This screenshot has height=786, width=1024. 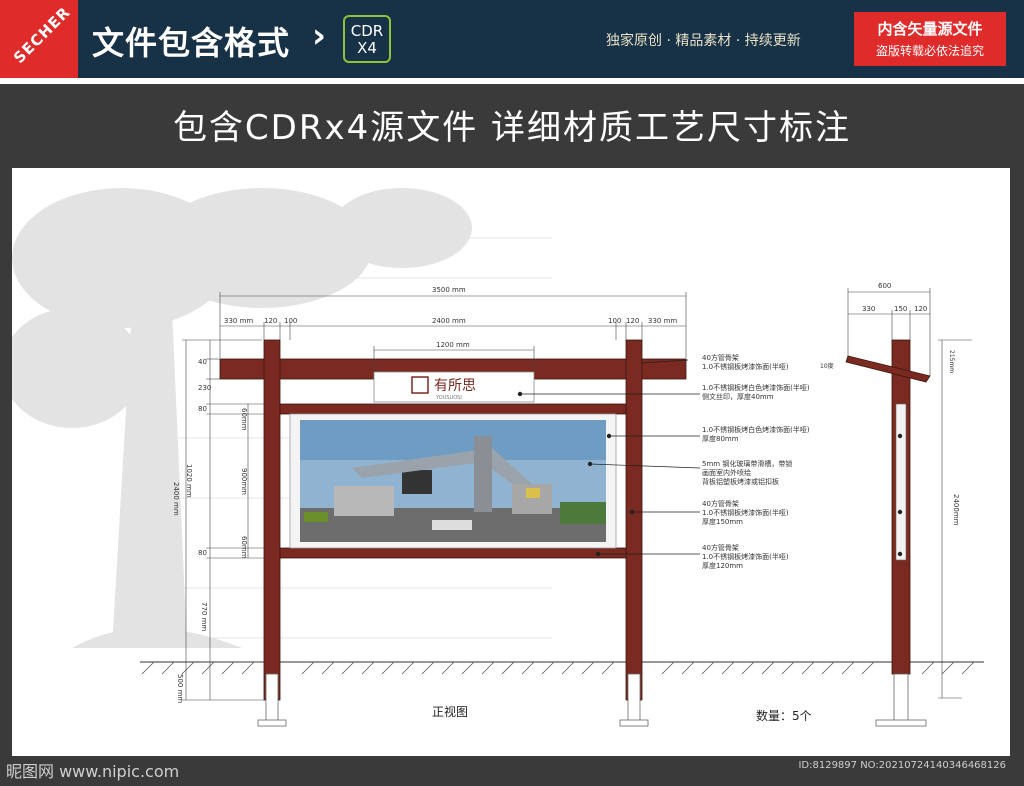 What do you see at coordinates (202, 409) in the screenshot?
I see `dim-left-3: 80` at bounding box center [202, 409].